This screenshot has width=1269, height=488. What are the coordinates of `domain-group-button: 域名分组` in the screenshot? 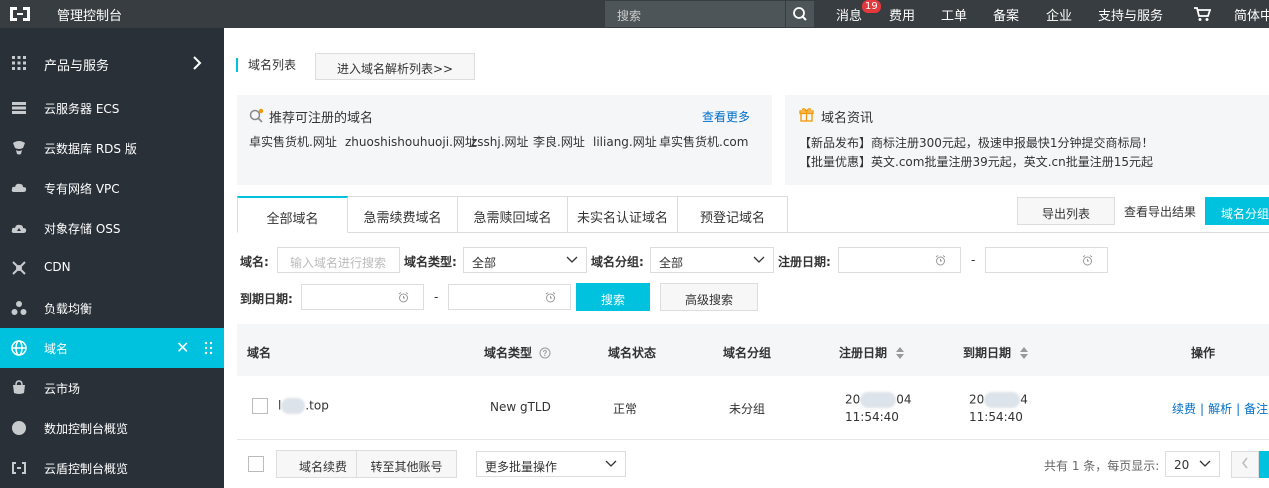 It's located at (1237, 211).